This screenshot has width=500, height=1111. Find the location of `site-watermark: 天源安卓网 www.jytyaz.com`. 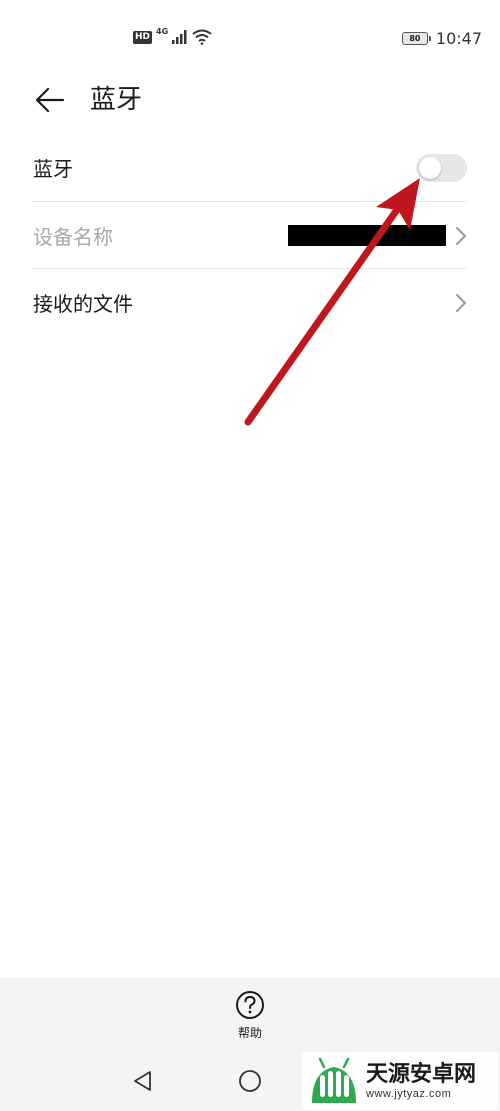

site-watermark: 天源安卓网 www.jytyaz.com is located at coordinates (400, 1081).